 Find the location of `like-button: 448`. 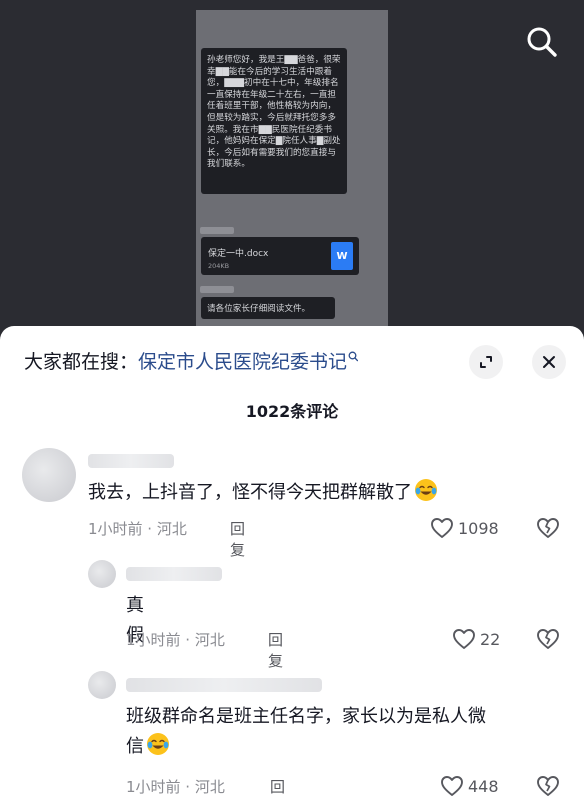

like-button: 448 is located at coordinates (469, 786).